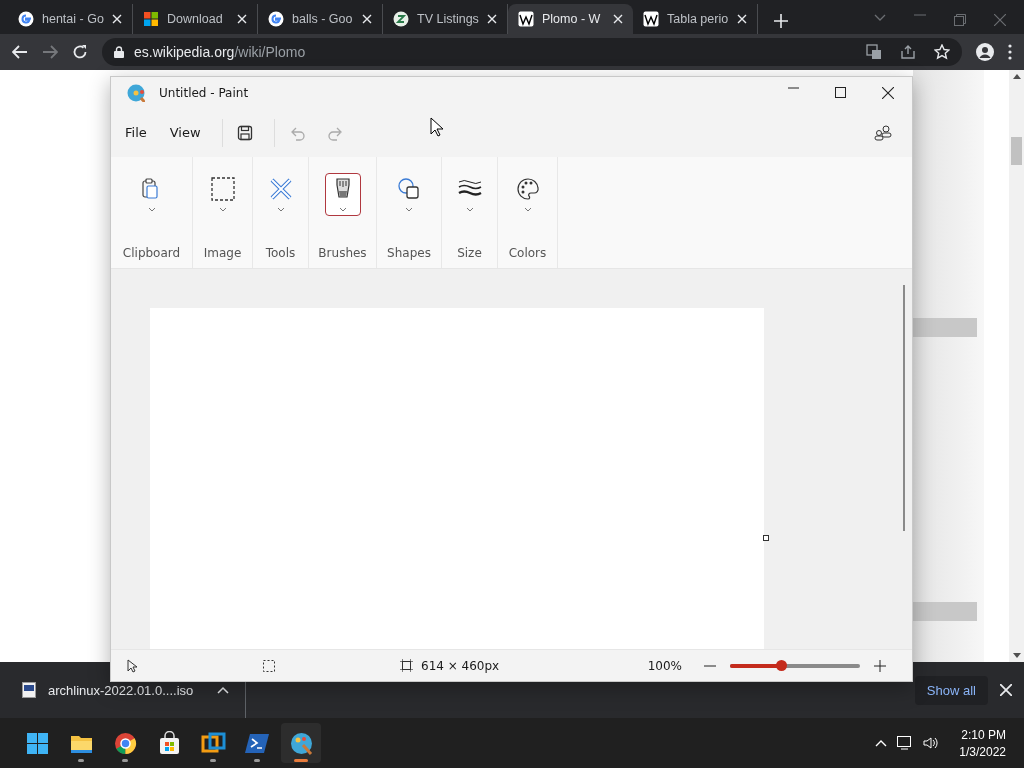  Describe the element at coordinates (132, 665) in the screenshot. I see `pointer-icon` at that location.